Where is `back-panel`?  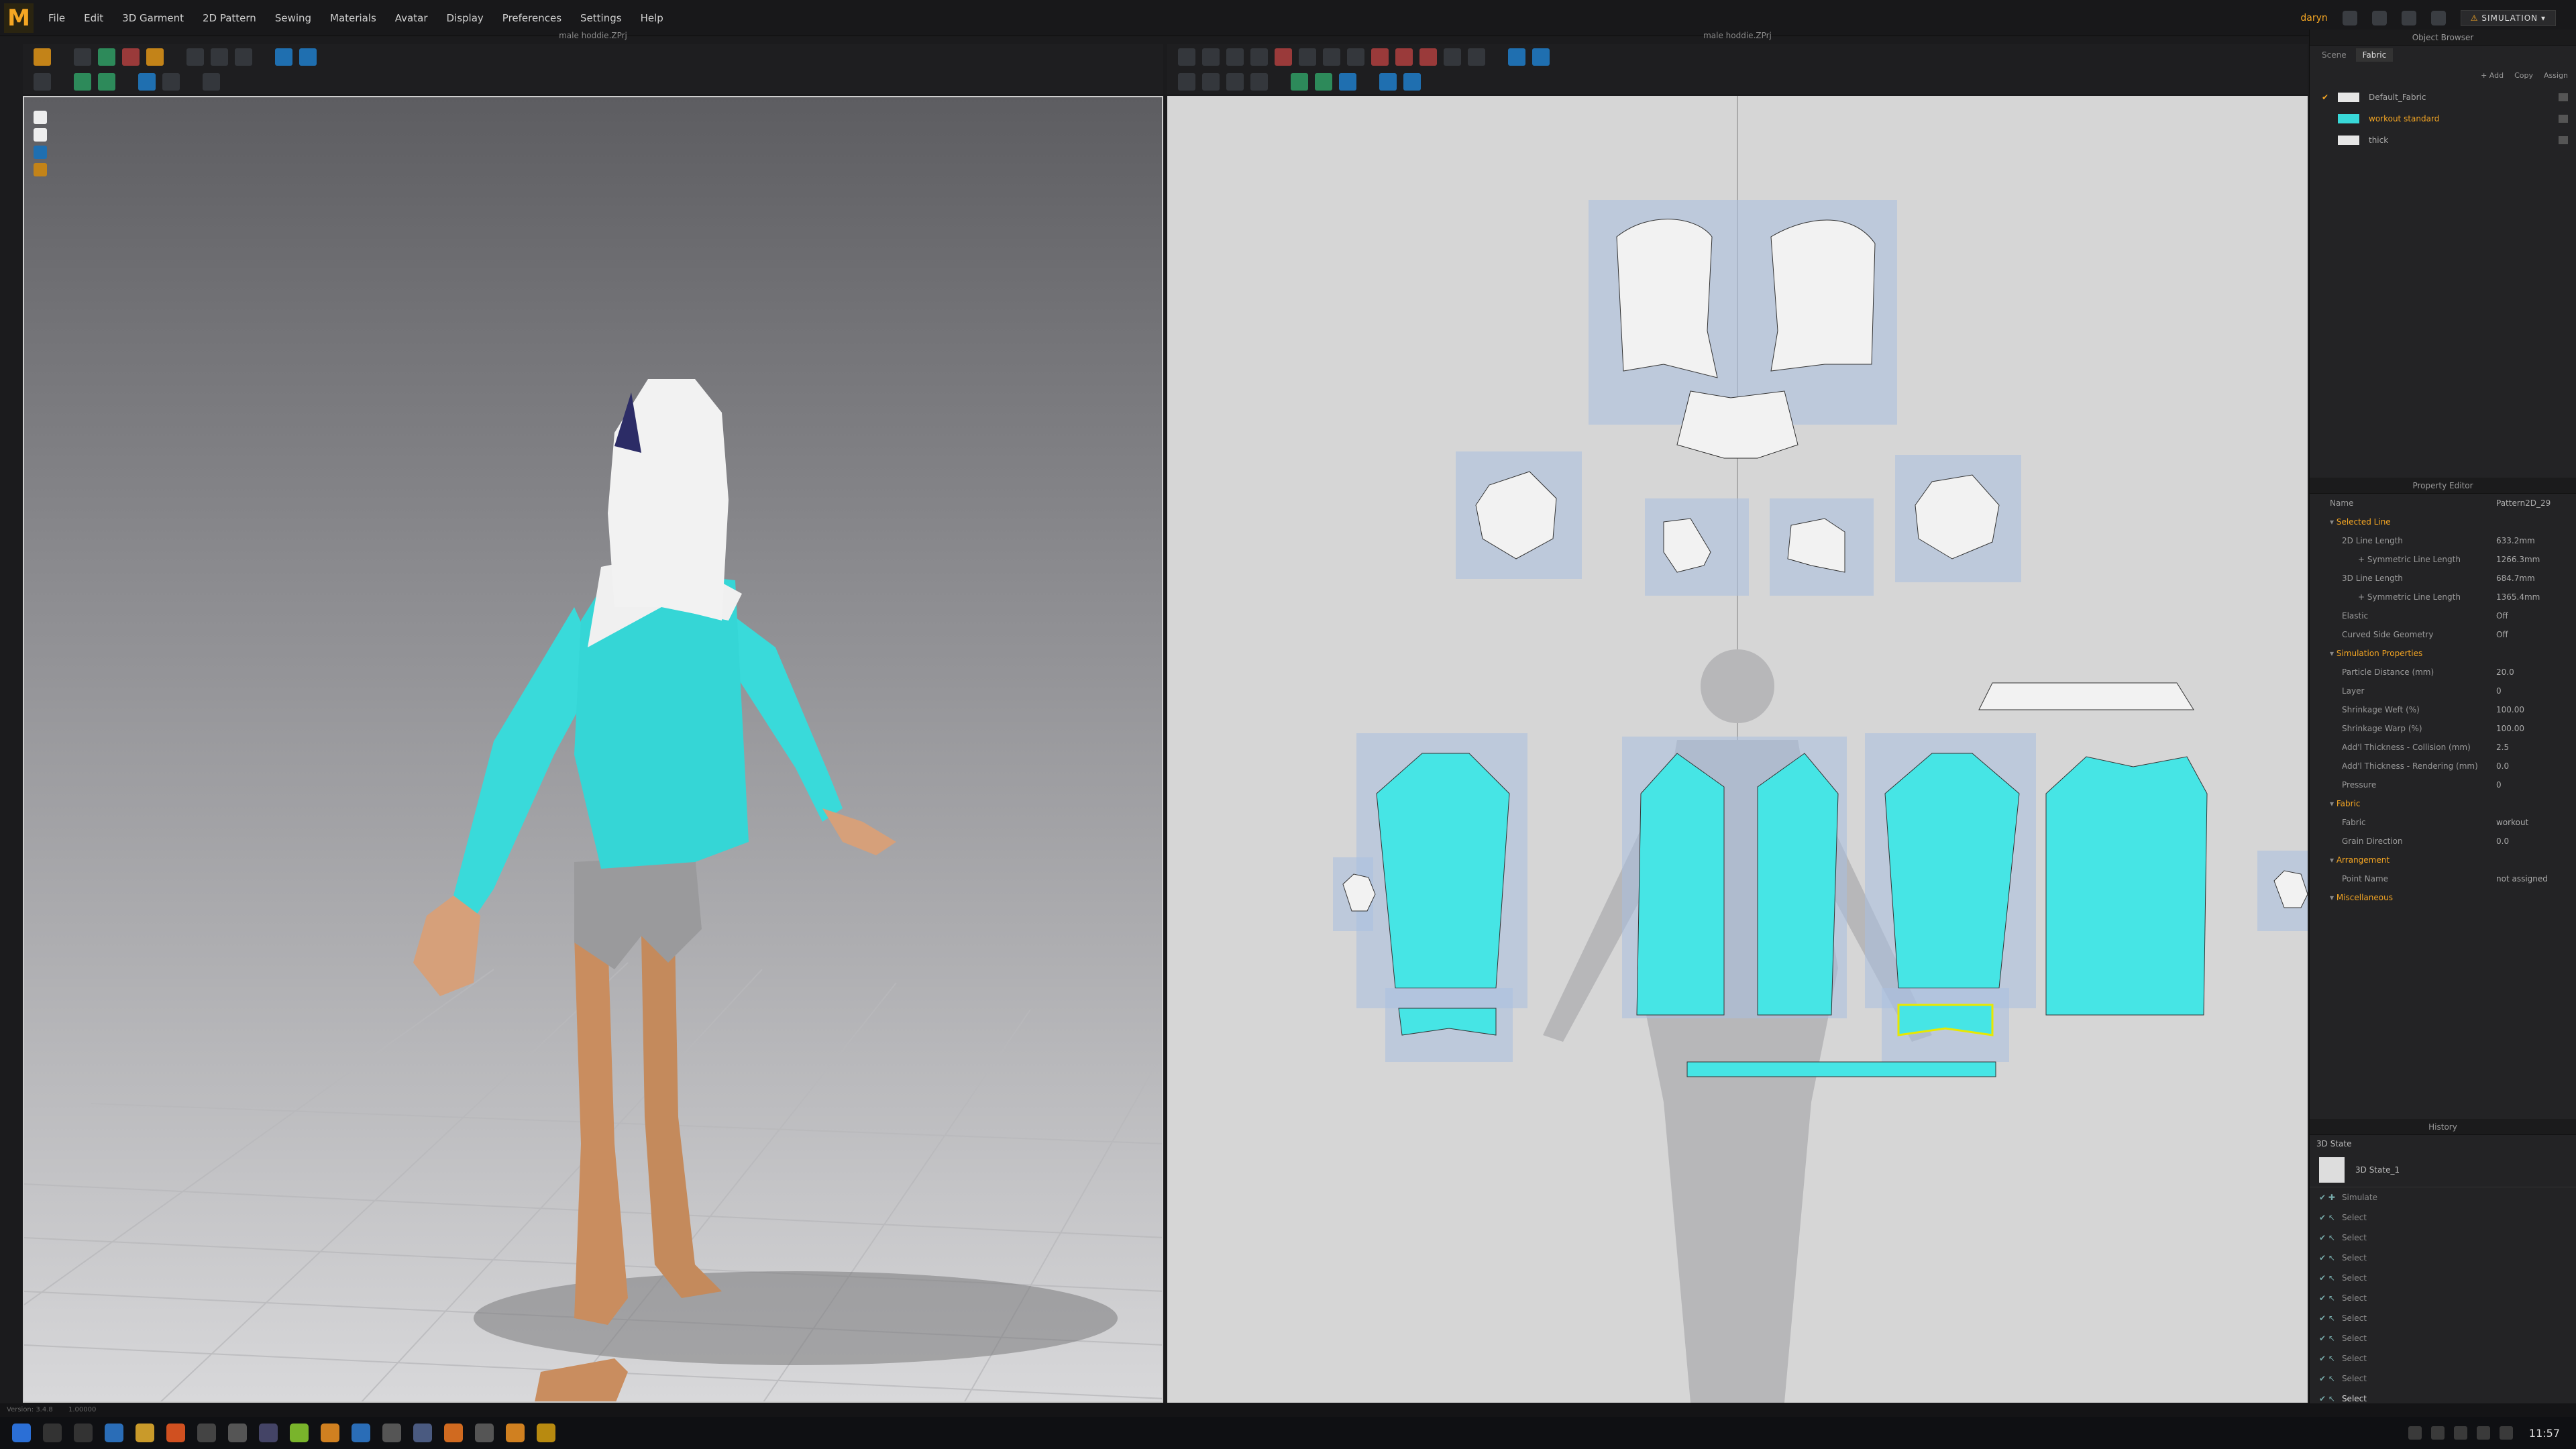 back-panel is located at coordinates (2126, 886).